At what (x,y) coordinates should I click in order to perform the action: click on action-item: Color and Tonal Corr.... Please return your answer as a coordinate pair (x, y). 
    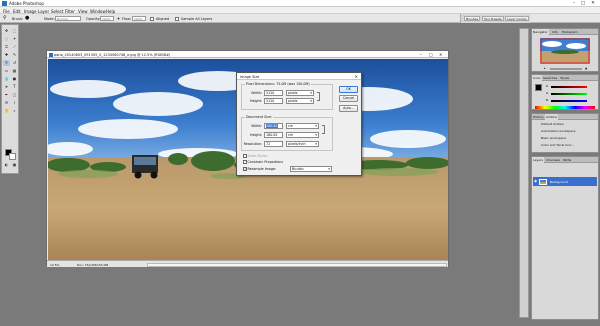
    Looking at the image, I should click on (557, 145).